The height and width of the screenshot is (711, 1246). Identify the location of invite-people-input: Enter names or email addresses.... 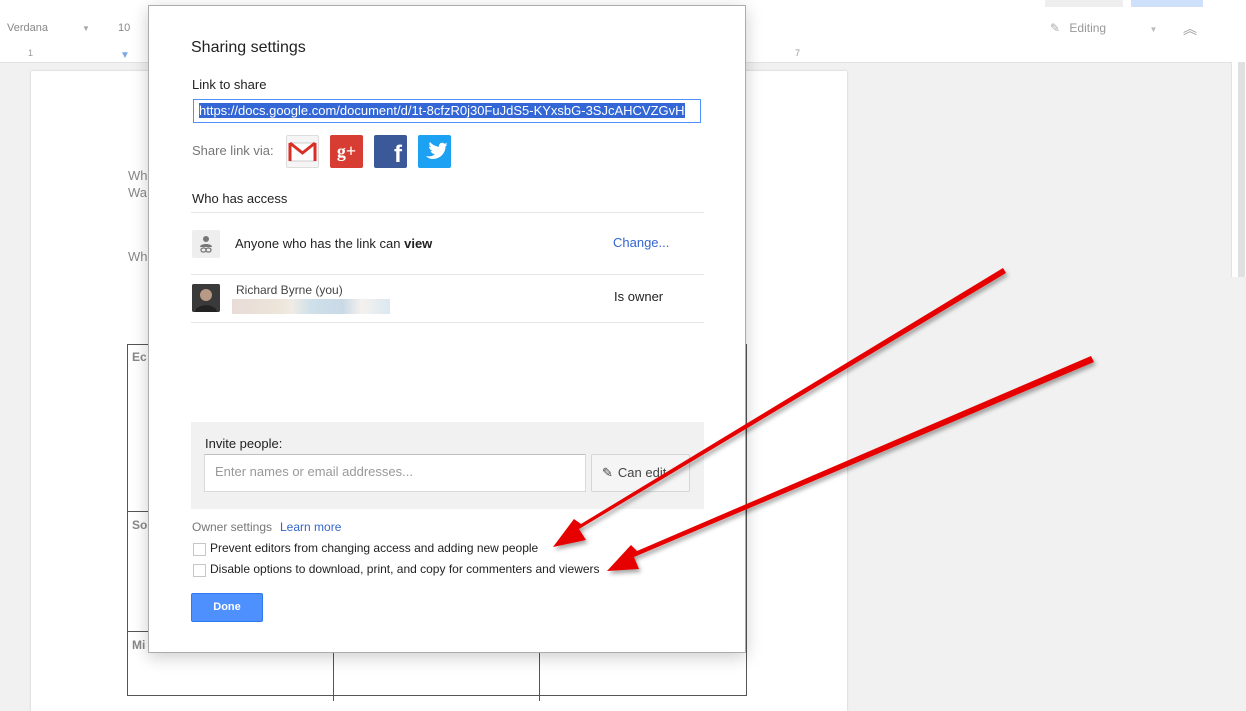
(395, 473).